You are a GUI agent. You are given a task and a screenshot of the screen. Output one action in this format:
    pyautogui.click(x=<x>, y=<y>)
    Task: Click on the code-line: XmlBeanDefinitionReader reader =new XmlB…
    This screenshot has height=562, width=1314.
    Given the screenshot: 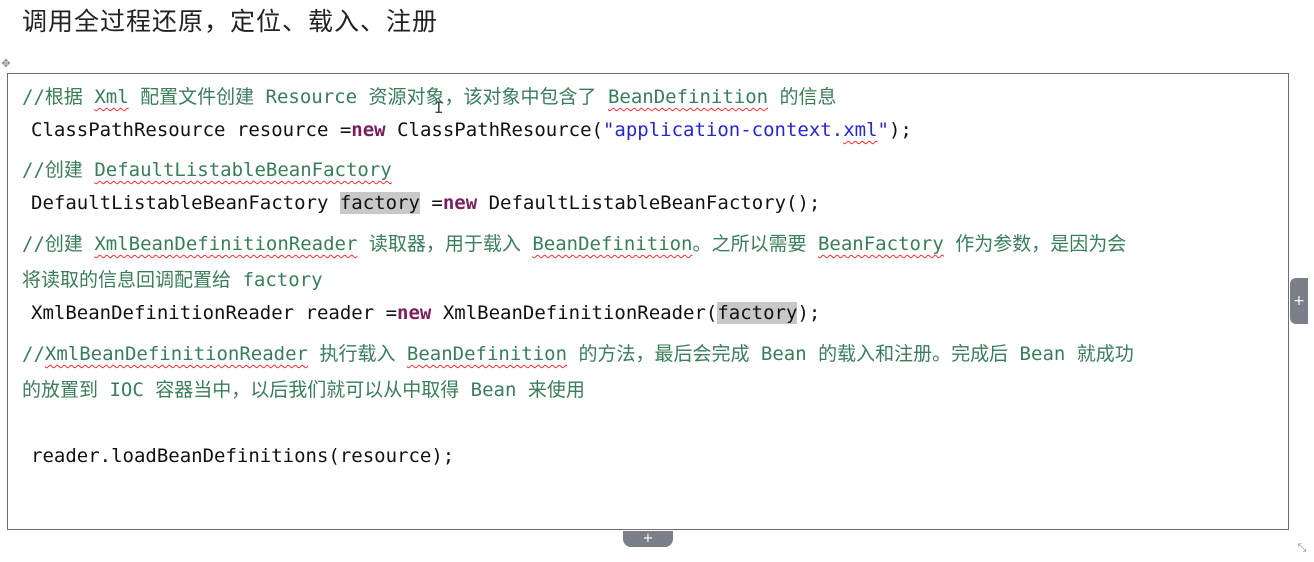 What is the action you would take?
    pyautogui.click(x=426, y=313)
    